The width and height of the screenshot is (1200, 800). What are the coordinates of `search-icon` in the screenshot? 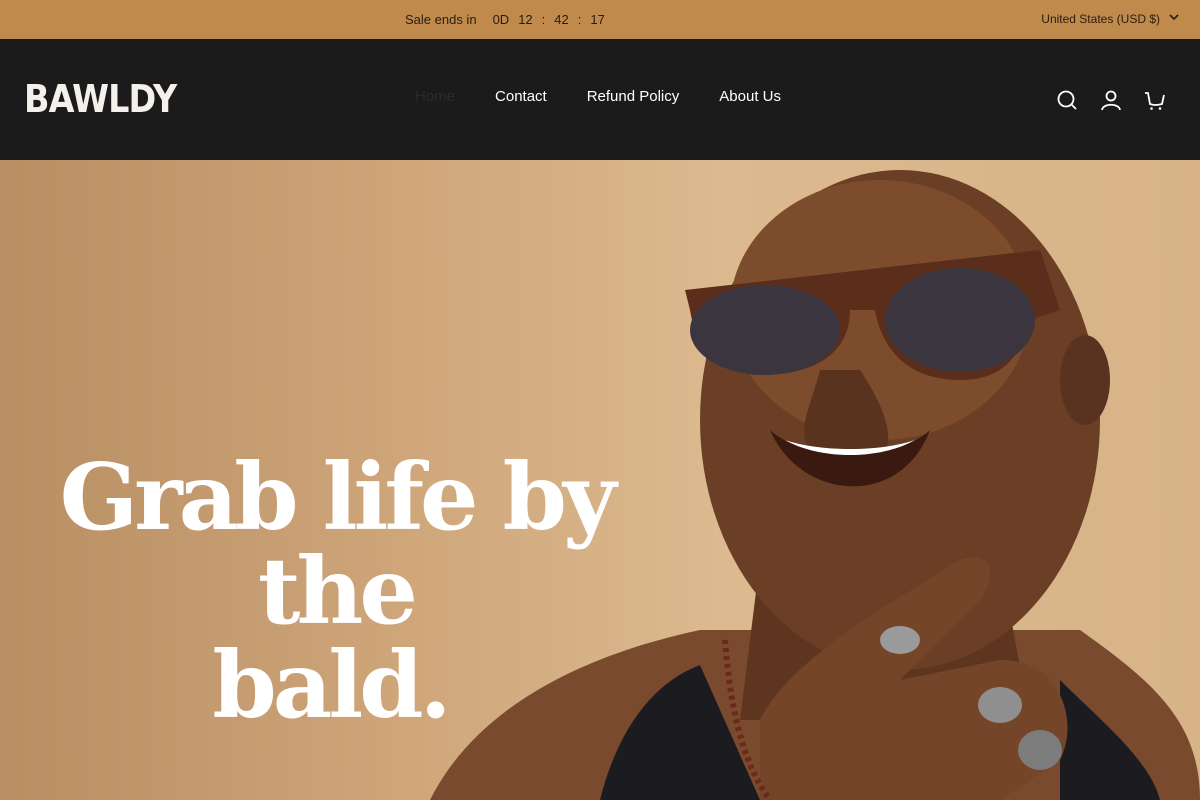 It's located at (1067, 100).